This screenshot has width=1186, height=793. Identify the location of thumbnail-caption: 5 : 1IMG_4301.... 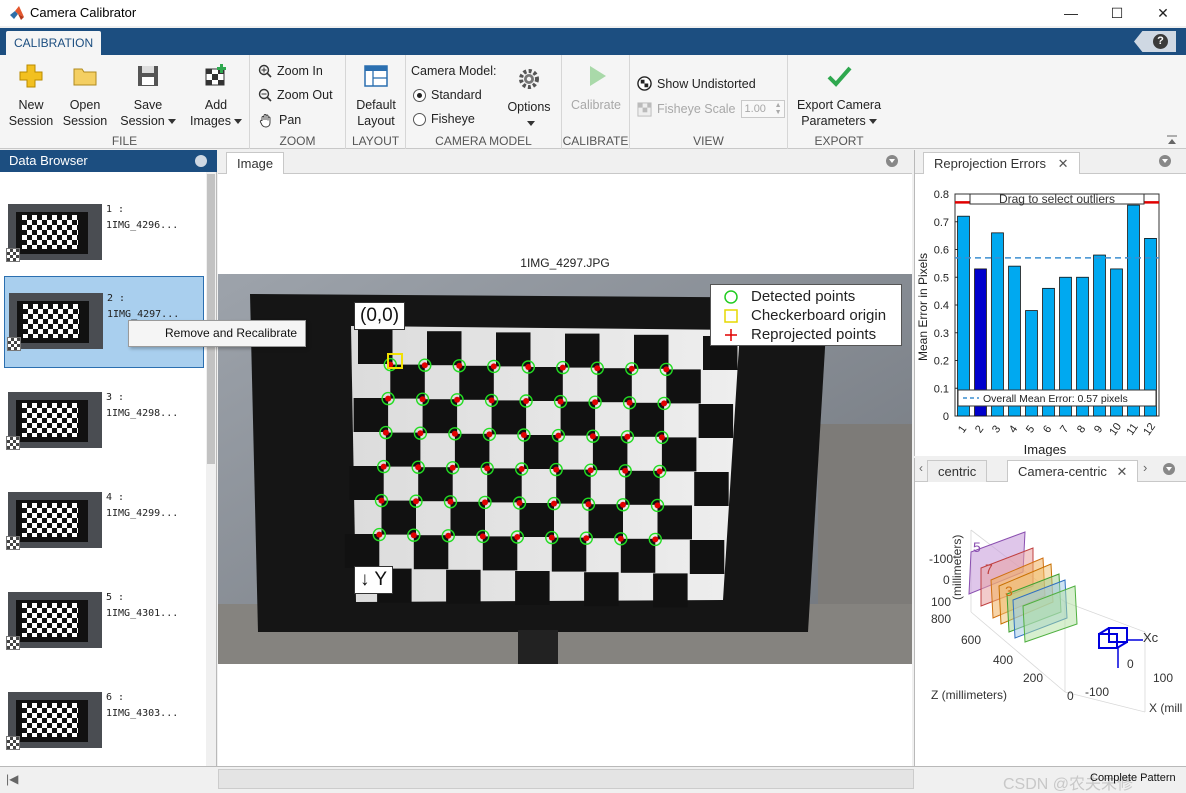
(142, 606).